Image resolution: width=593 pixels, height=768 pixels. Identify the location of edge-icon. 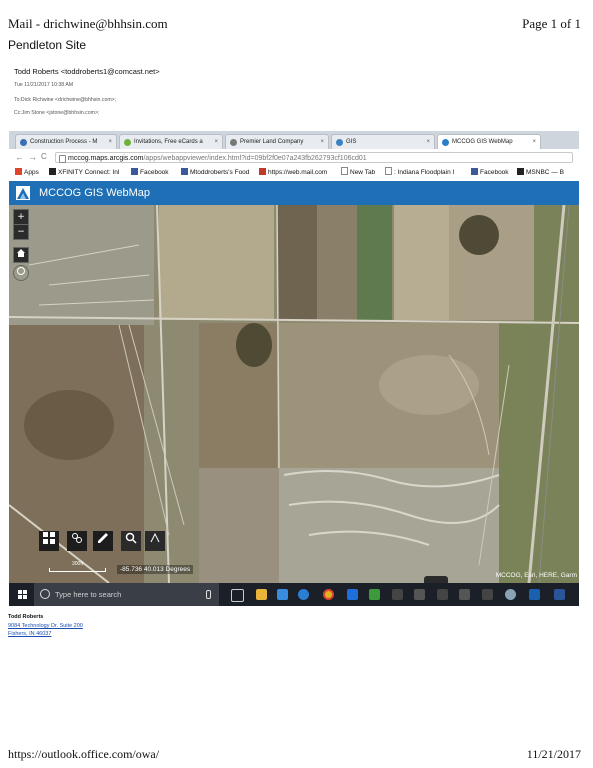
(303, 594).